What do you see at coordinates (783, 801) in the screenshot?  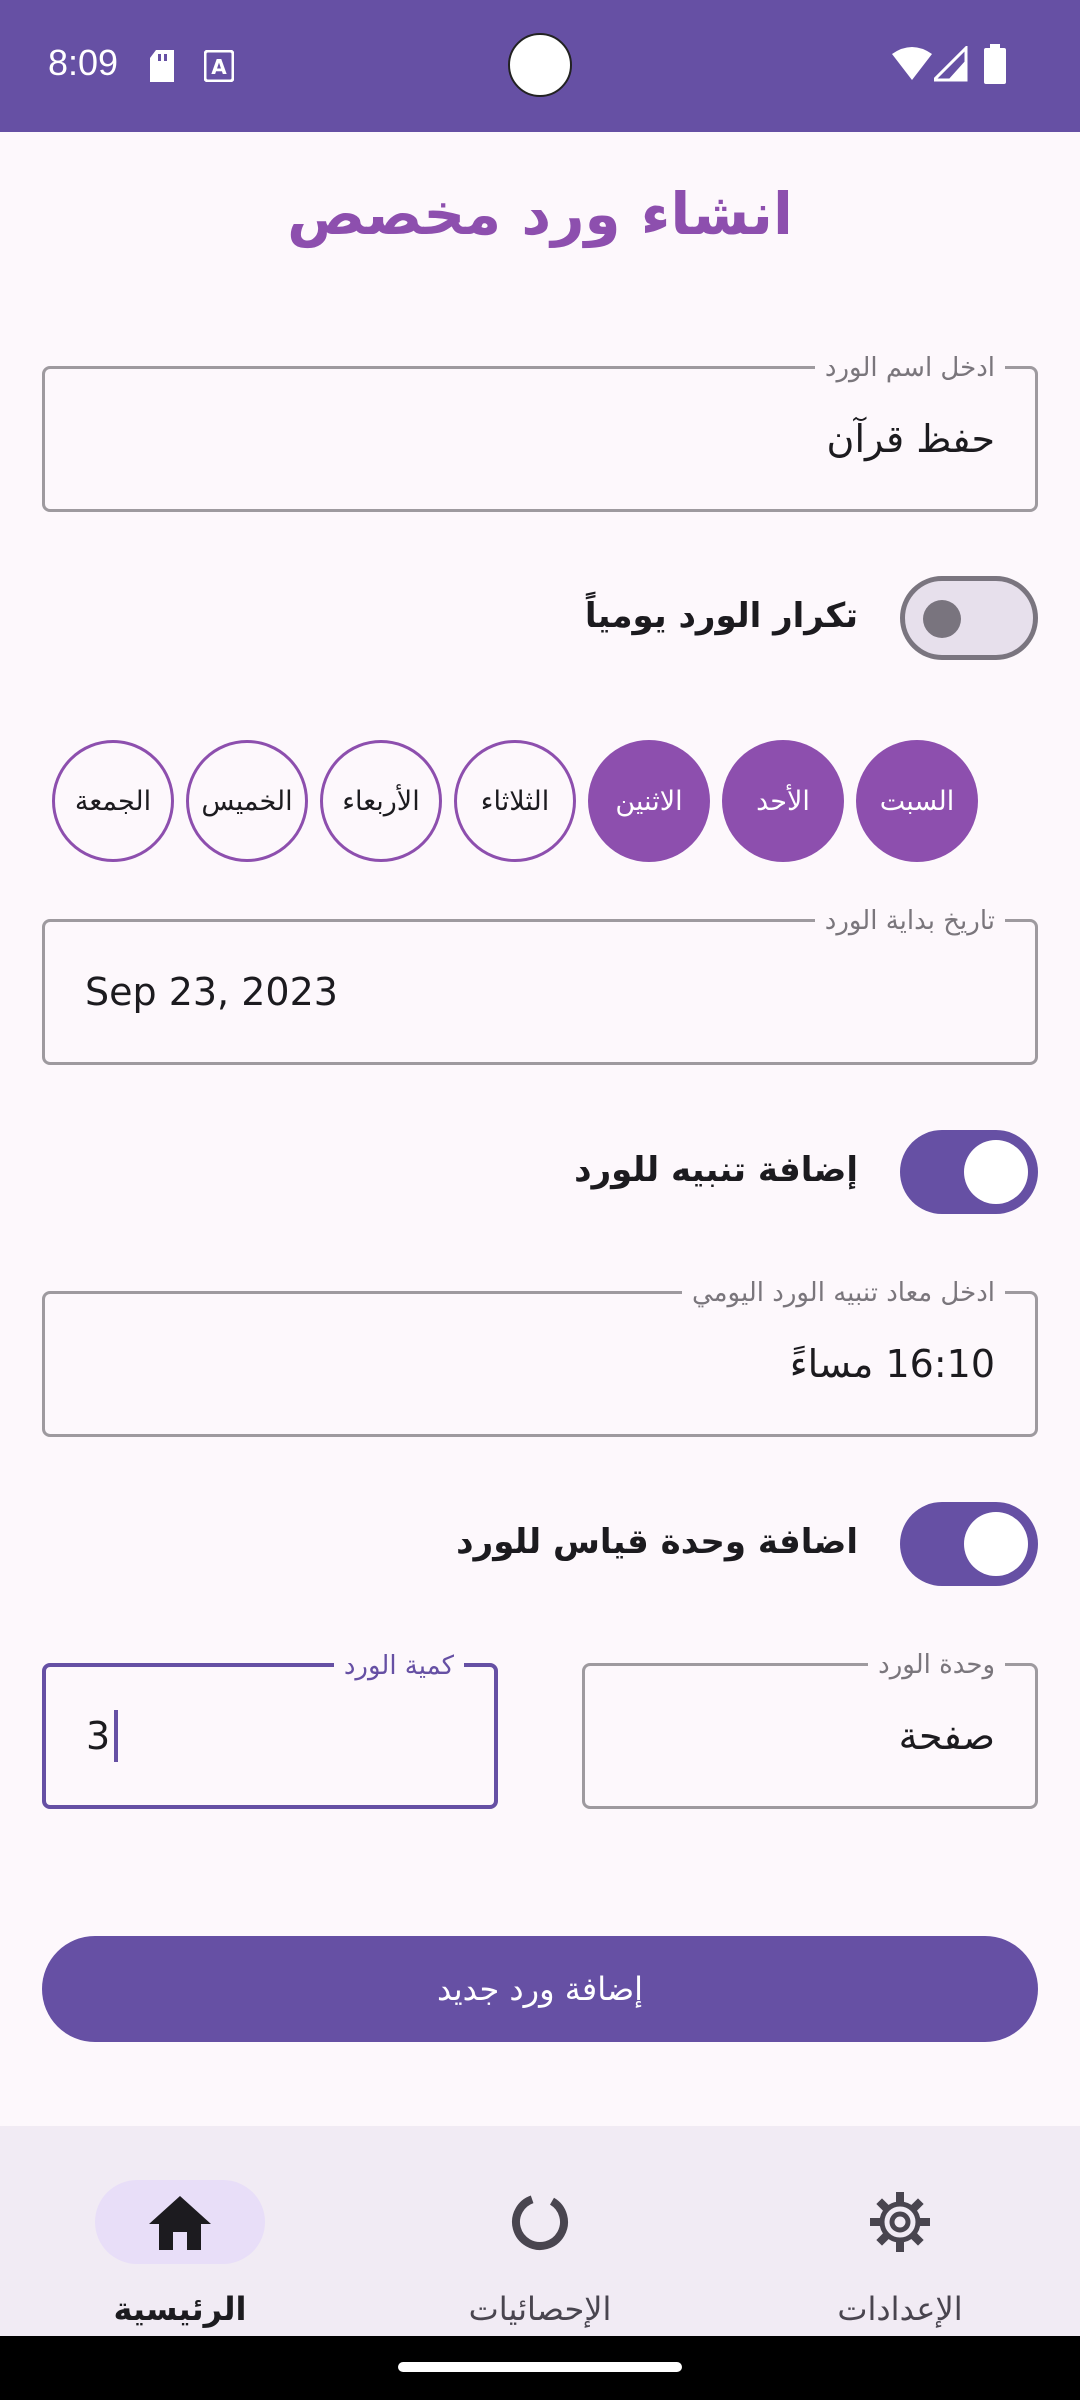 I see `day-chip-sunday: الأحد` at bounding box center [783, 801].